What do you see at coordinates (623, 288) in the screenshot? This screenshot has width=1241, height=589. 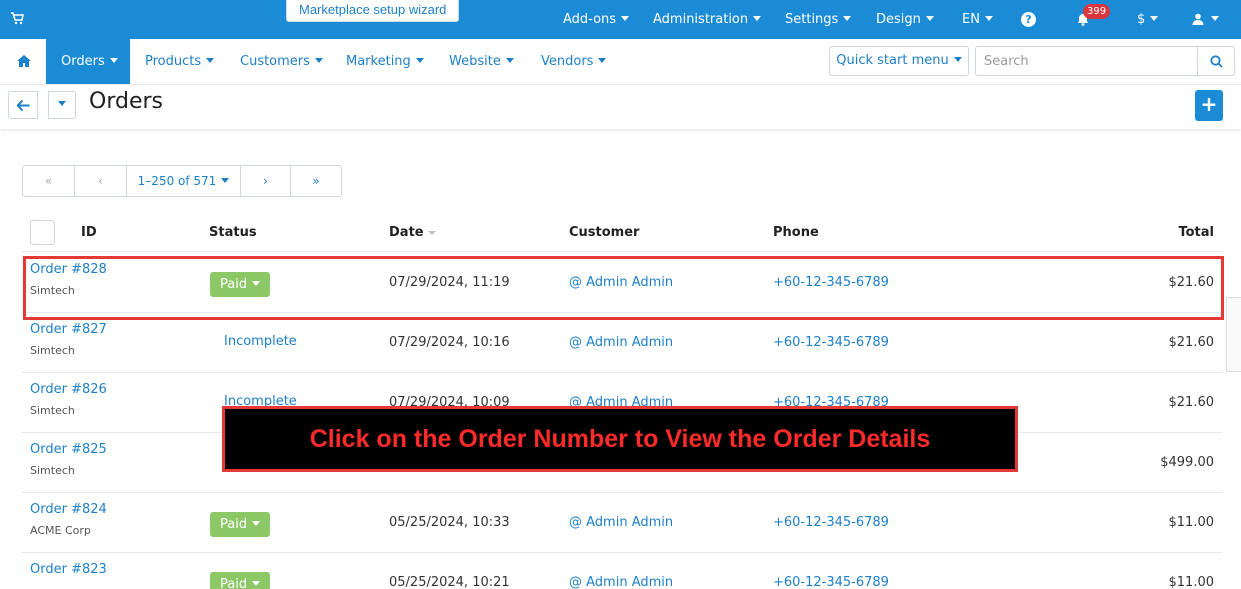 I see `highlight-box` at bounding box center [623, 288].